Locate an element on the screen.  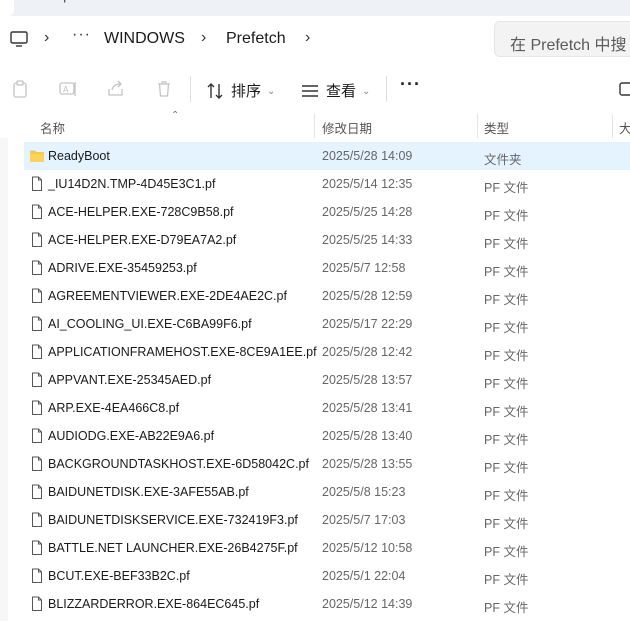
file-name: AI_COOLING_UI.EXE-C6BA99F6.pf is located at coordinates (150, 324).